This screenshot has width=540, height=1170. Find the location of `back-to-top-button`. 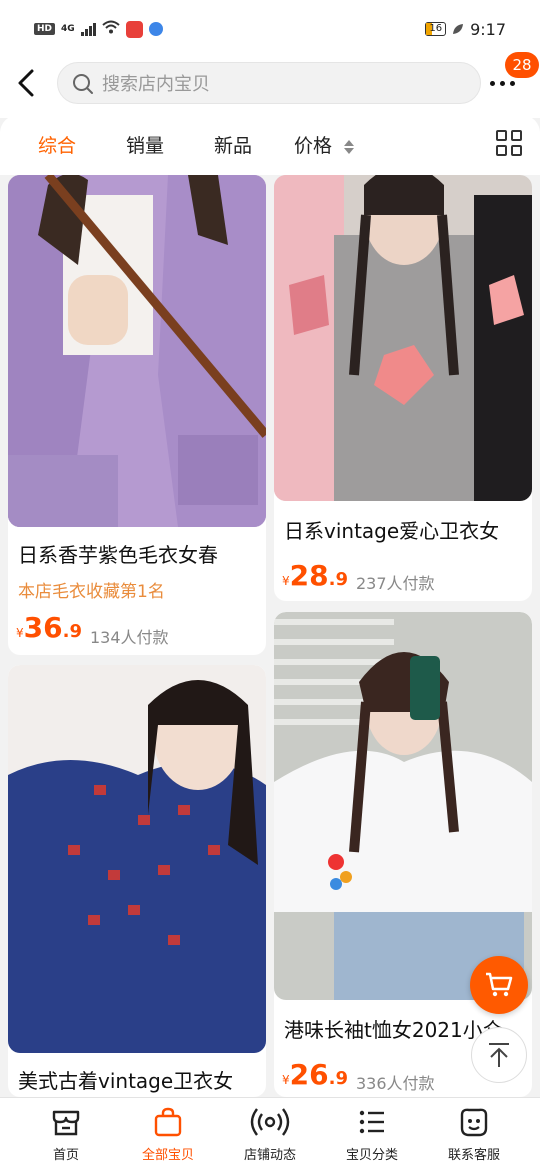

back-to-top-button is located at coordinates (499, 1055).